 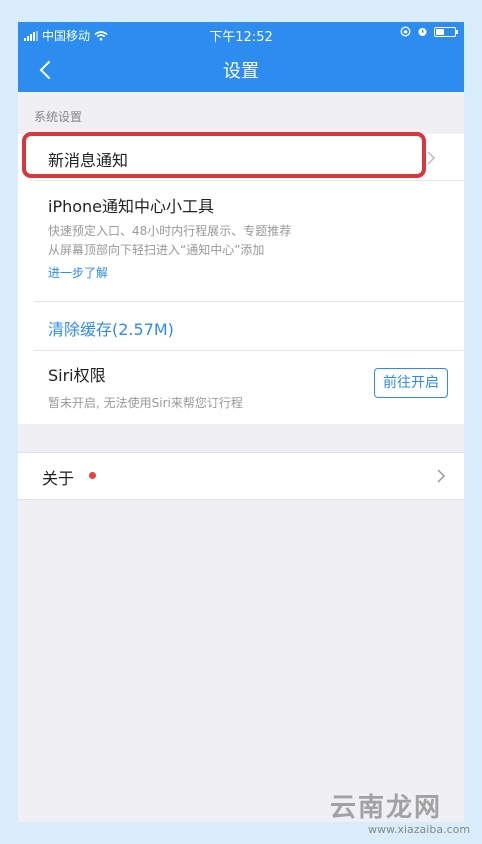 I want to click on alarm-icon, so click(x=422, y=32).